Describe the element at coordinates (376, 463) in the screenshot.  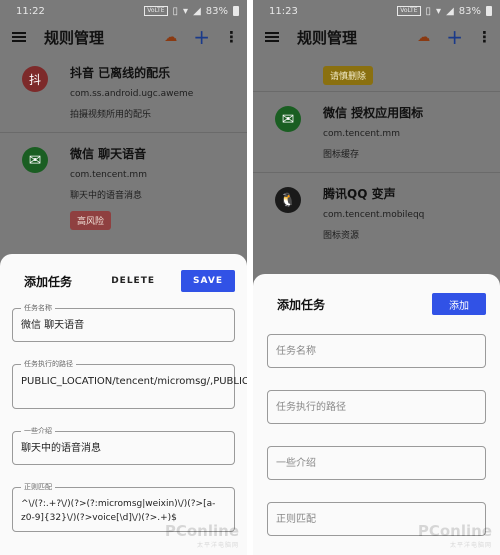
I see `task-intro-field: 一些介绍` at that location.